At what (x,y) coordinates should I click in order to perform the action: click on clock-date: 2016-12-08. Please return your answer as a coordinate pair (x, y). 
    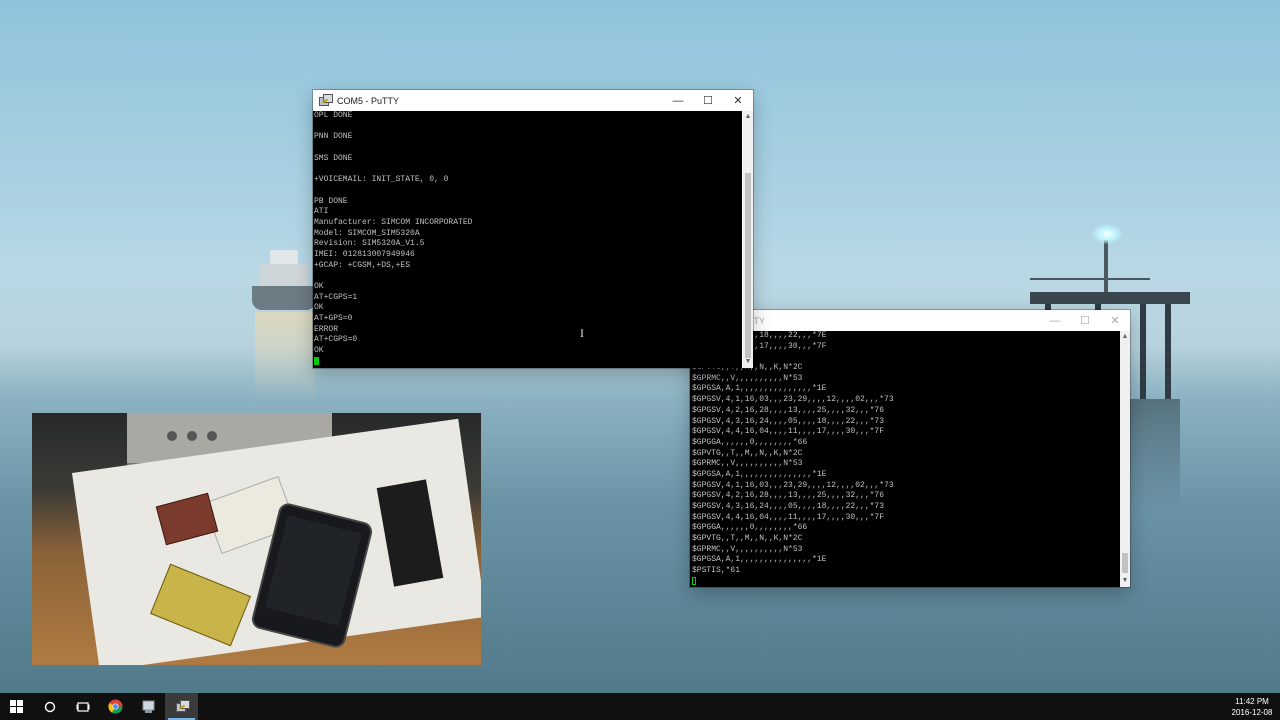
    Looking at the image, I should click on (1252, 712).